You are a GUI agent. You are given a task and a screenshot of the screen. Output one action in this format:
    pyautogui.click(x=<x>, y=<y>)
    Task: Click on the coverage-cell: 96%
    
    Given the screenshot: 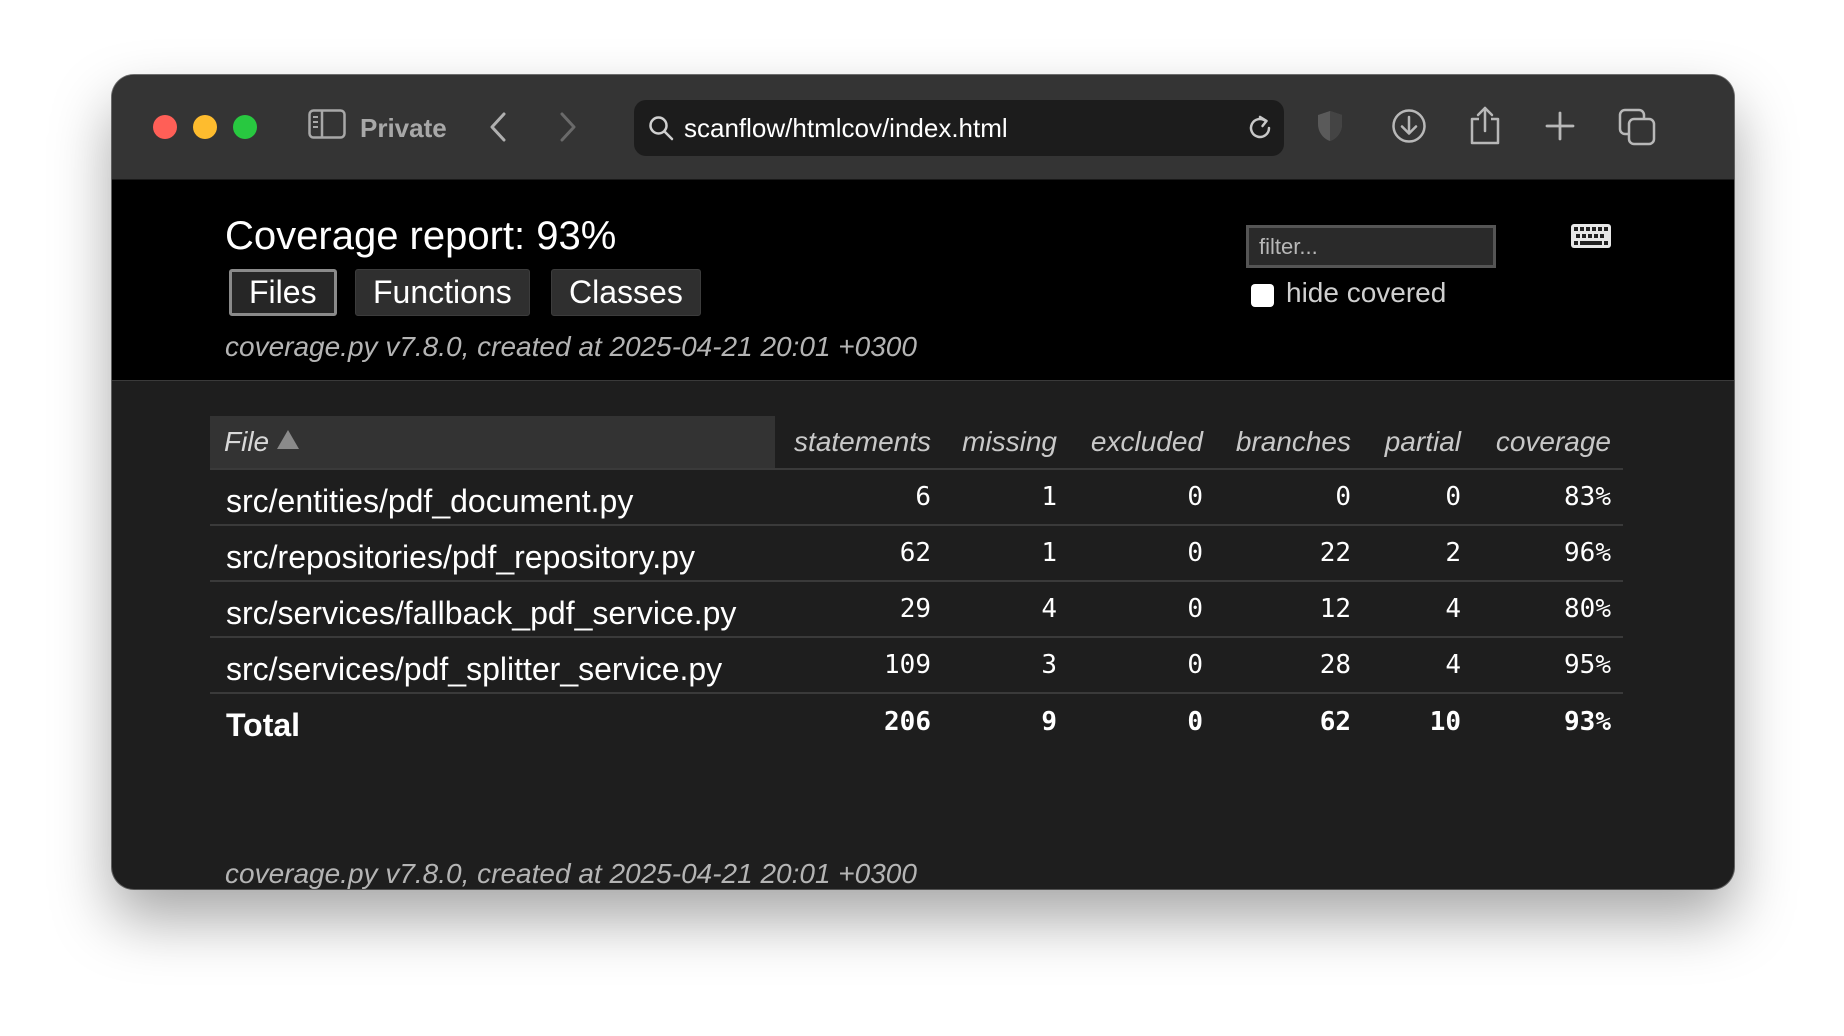 What is the action you would take?
    pyautogui.click(x=1548, y=552)
    